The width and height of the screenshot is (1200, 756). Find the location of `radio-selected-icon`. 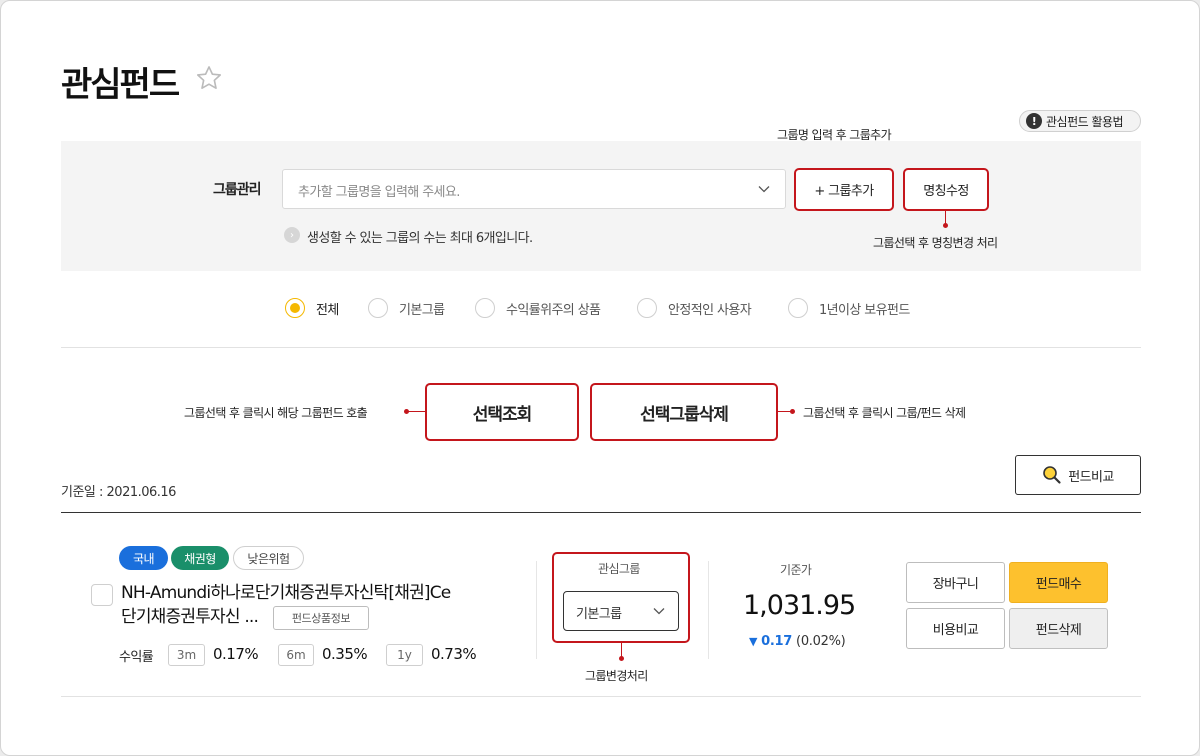

radio-selected-icon is located at coordinates (295, 308).